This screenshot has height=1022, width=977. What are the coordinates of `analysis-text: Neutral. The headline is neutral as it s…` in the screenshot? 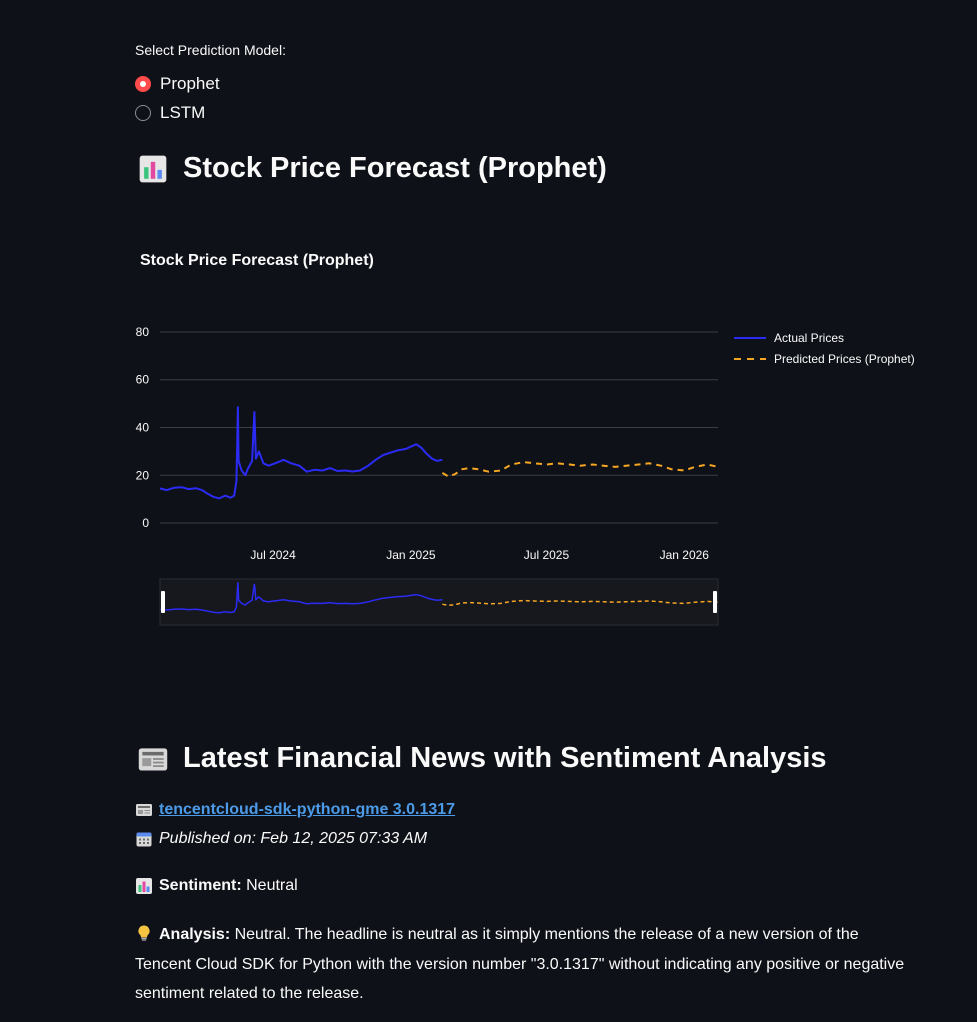 It's located at (520, 964).